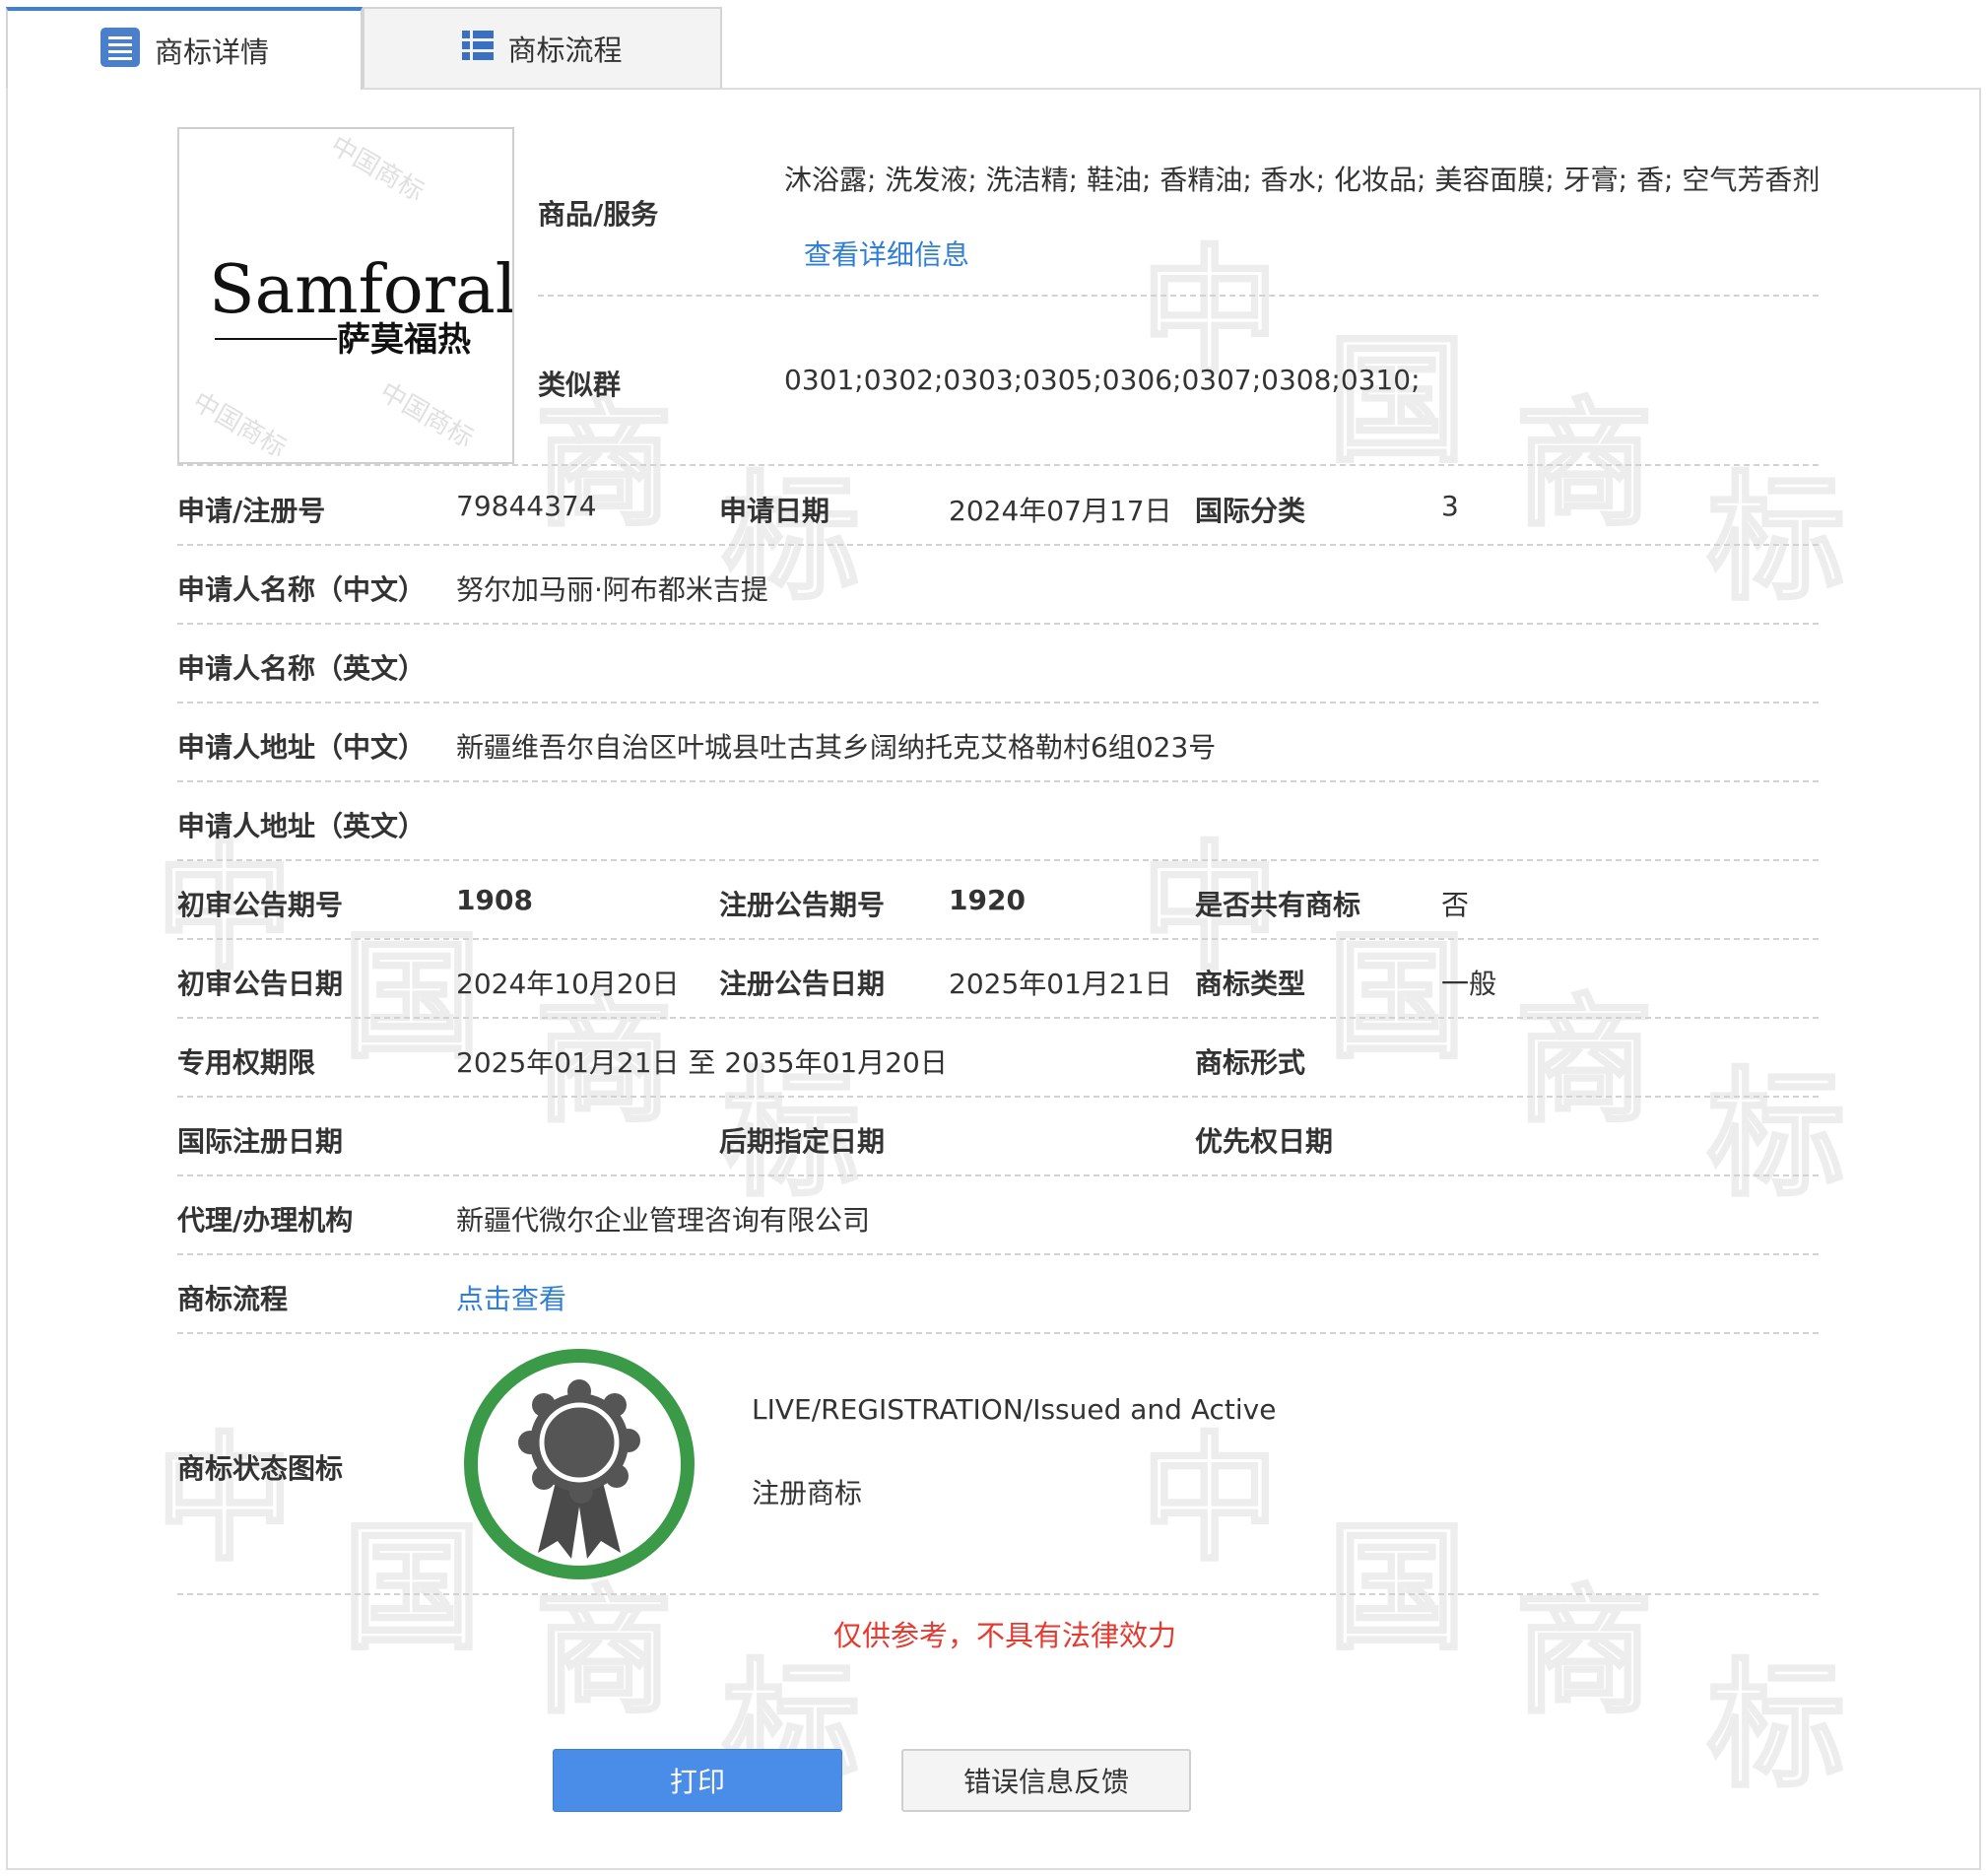 The height and width of the screenshot is (1876, 1988). Describe the element at coordinates (247, 1063) in the screenshot. I see `exclusive-label: 专用权期限` at that location.